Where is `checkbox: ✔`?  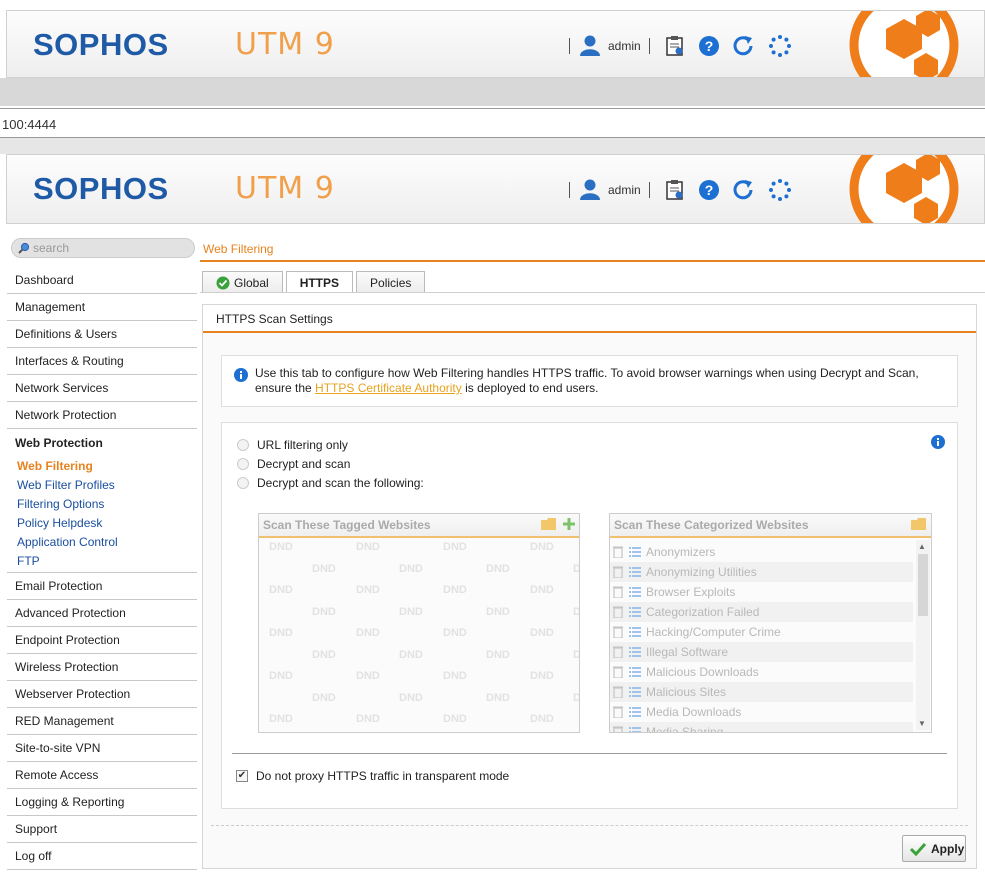
checkbox: ✔ is located at coordinates (242, 776).